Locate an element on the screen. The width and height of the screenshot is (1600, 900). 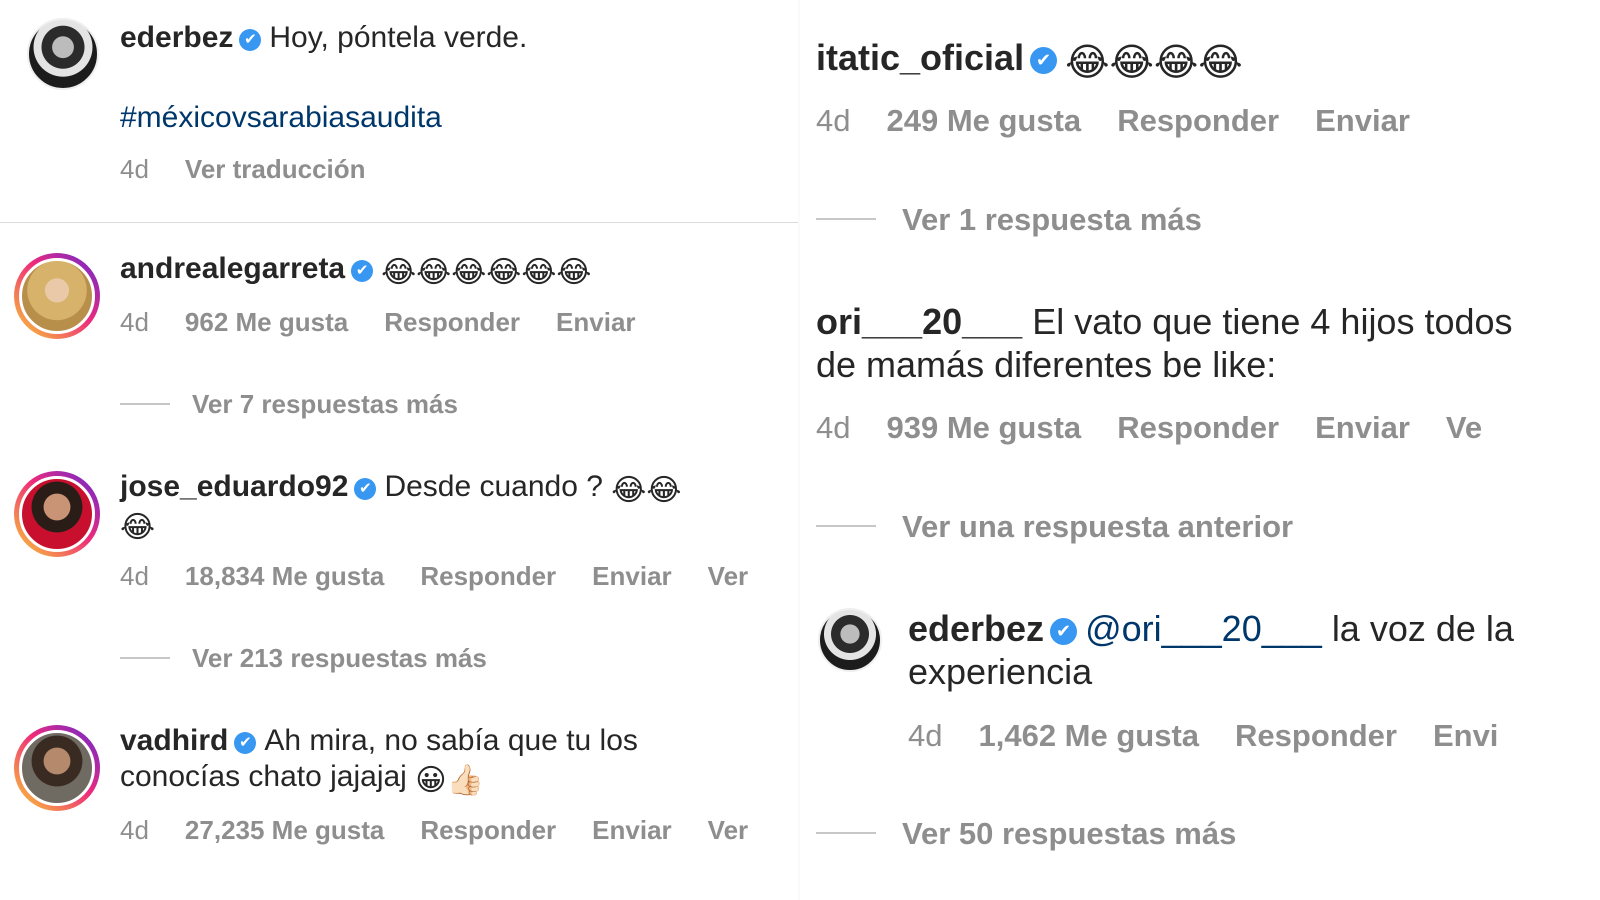
likes-count: 1,462 Me gusta is located at coordinates (1088, 735).